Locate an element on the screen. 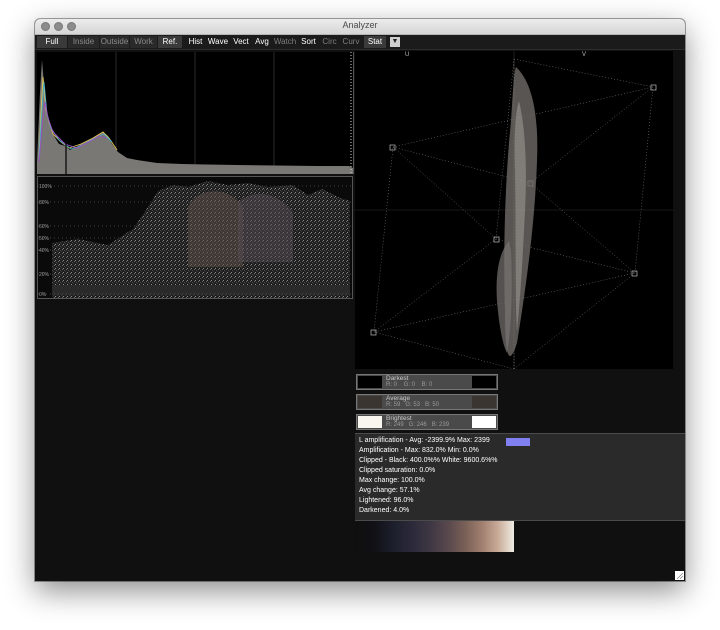 The image size is (720, 630). swatch-brightest-preview is located at coordinates (484, 422).